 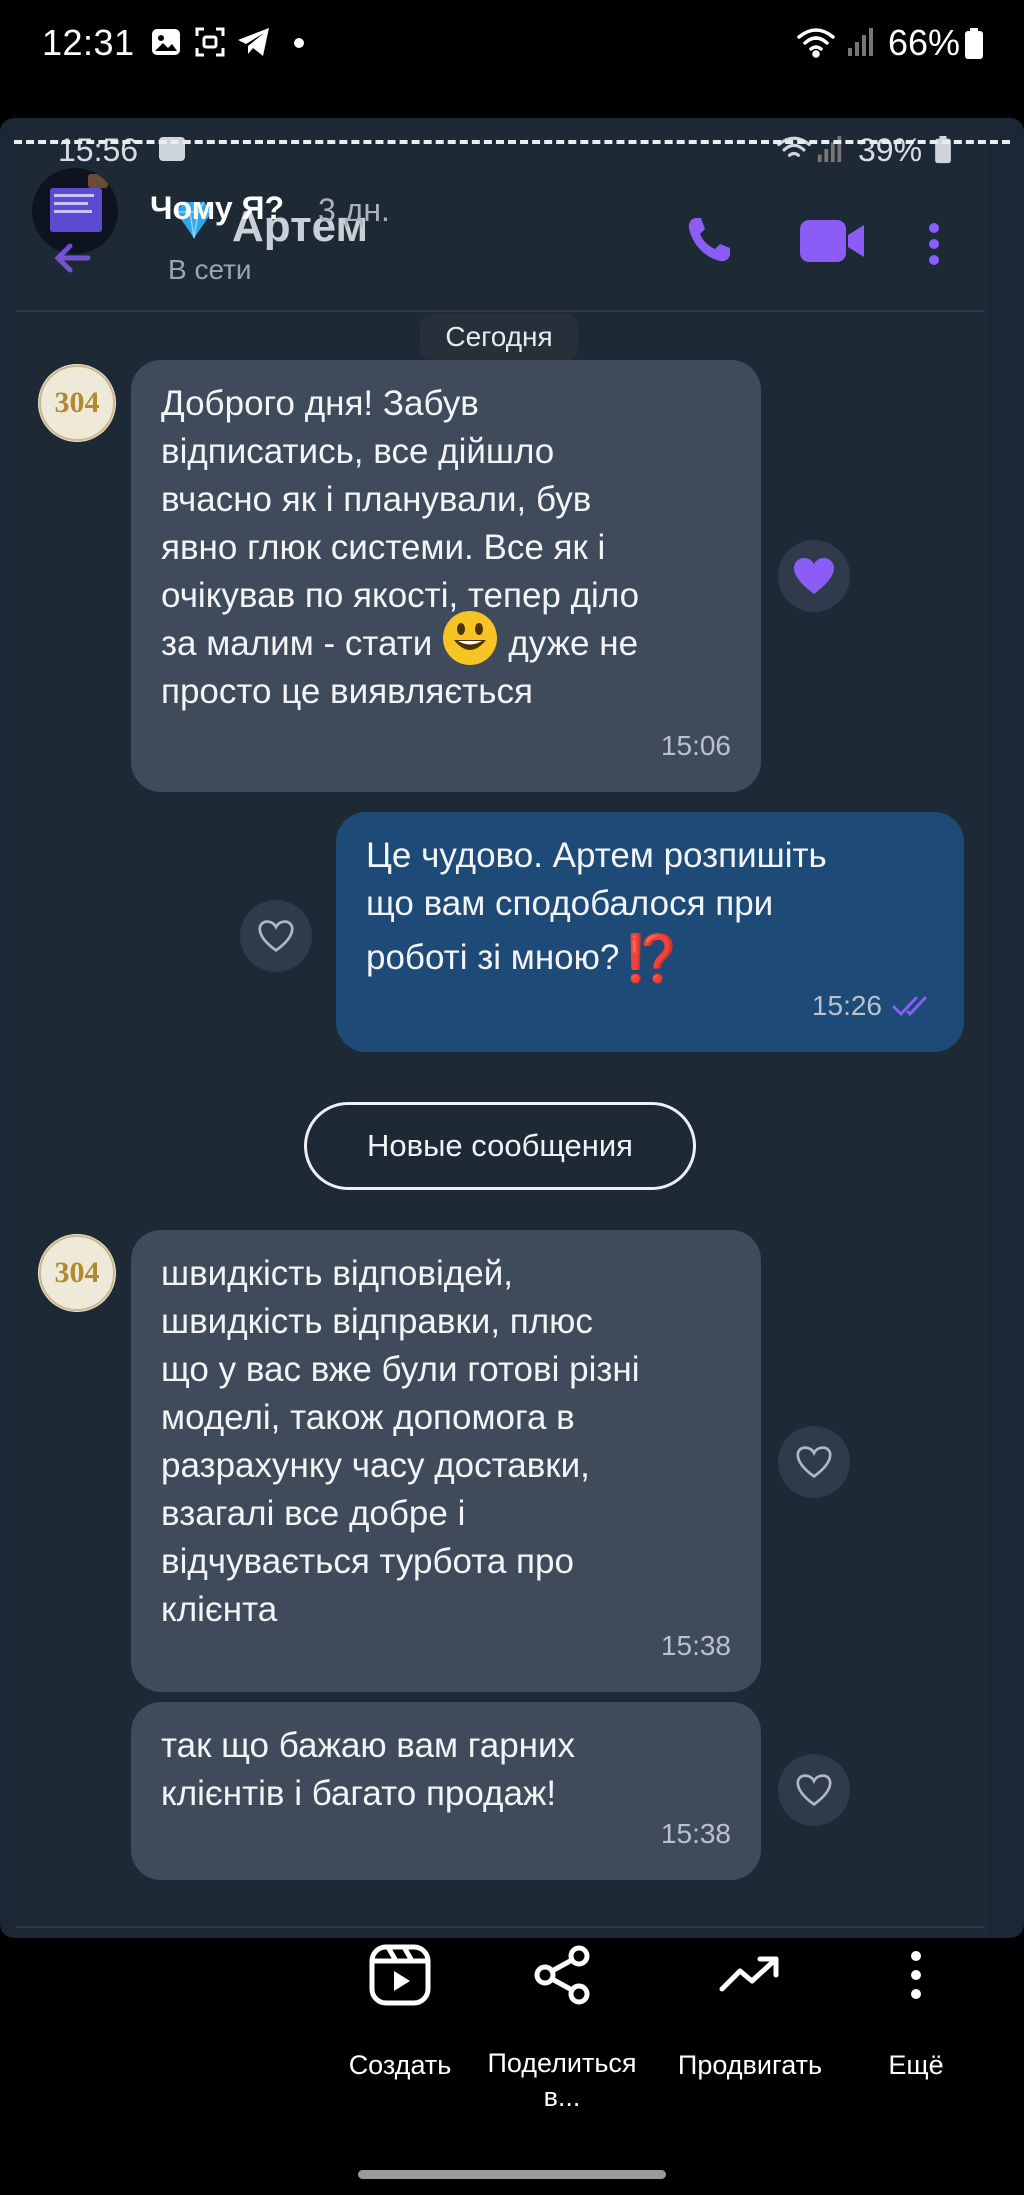 What do you see at coordinates (400, 1975) in the screenshot?
I see `reel-play-icon` at bounding box center [400, 1975].